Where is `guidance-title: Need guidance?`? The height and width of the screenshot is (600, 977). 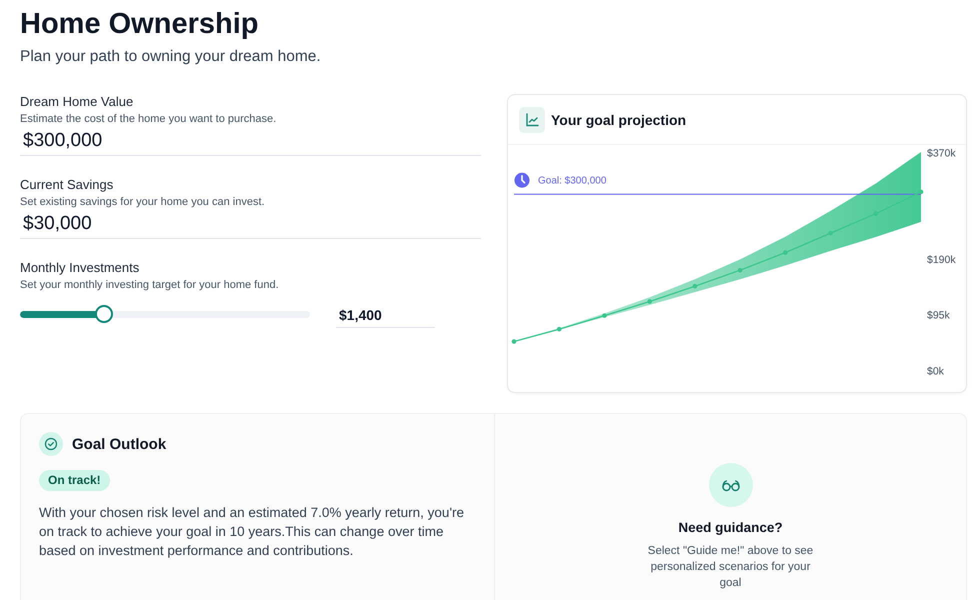 guidance-title: Need guidance? is located at coordinates (730, 528).